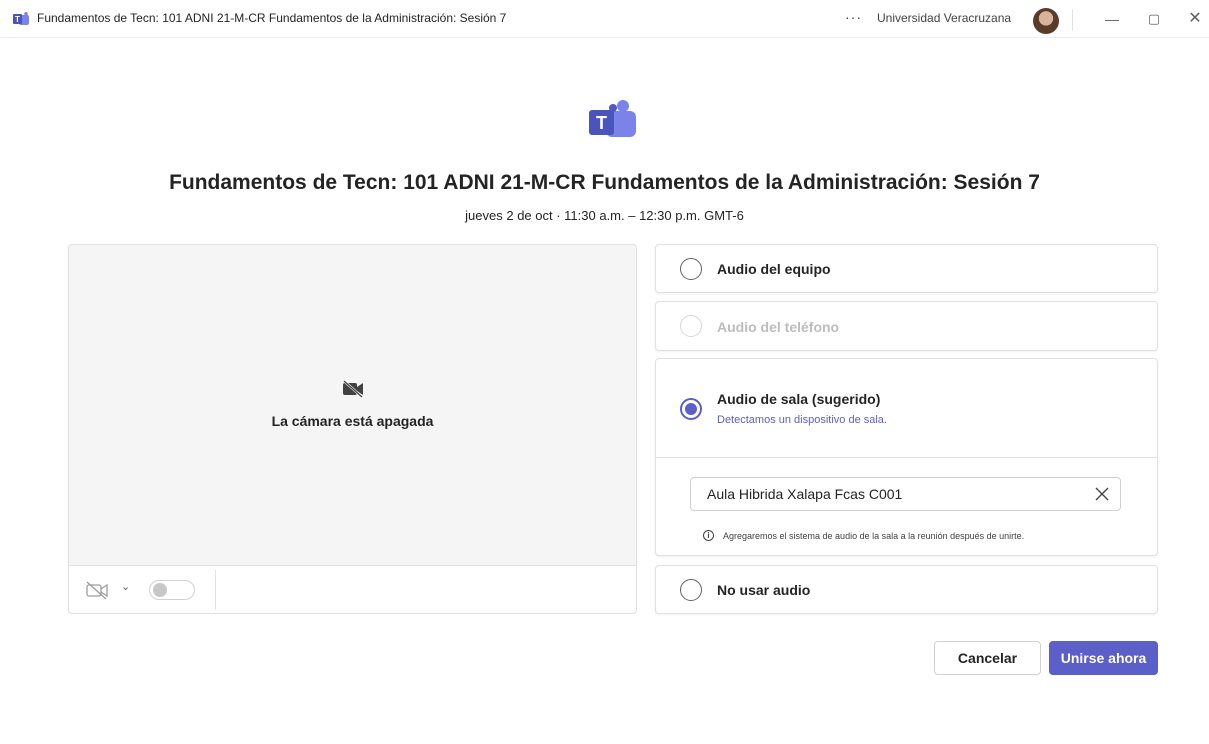 Image resolution: width=1209 pixels, height=744 pixels. What do you see at coordinates (172, 590) in the screenshot?
I see `camera-toggle` at bounding box center [172, 590].